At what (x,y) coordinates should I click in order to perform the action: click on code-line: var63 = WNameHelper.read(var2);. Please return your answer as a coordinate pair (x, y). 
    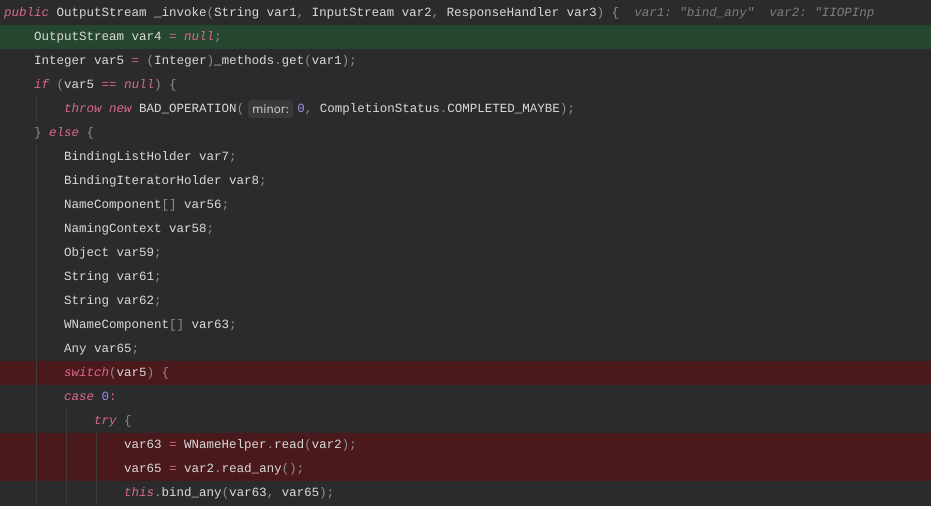
    Looking at the image, I should click on (240, 445).